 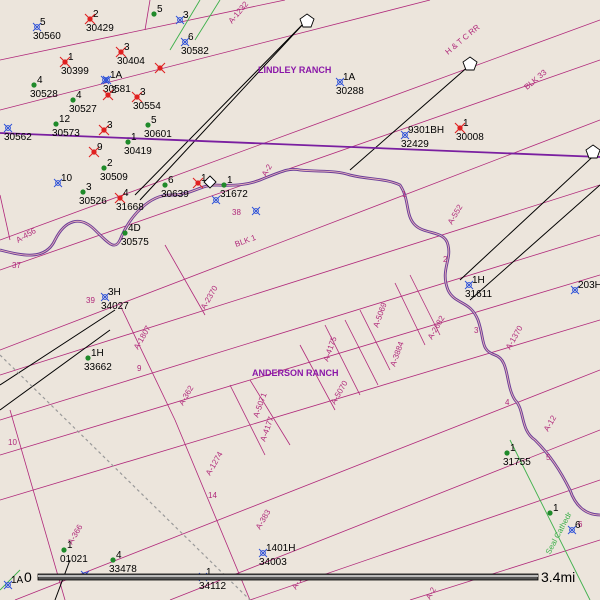 What do you see at coordinates (46, 29) in the screenshot?
I see `gas-well-icon: 5 30560` at bounding box center [46, 29].